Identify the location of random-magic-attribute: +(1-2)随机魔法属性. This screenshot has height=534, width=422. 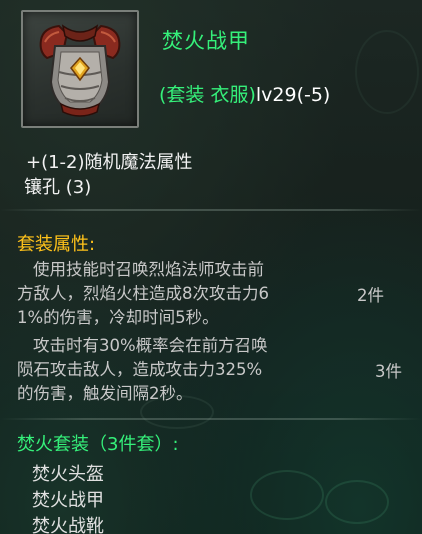
(109, 162).